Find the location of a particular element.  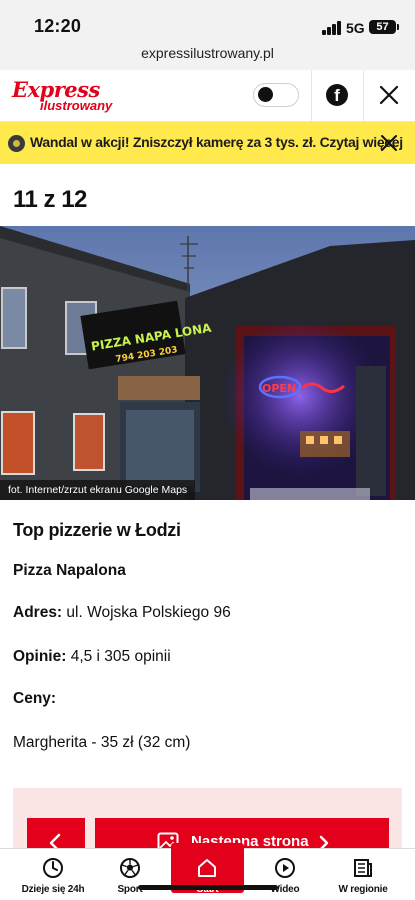

url-text: expressilustrowany.pl is located at coordinates (207, 53).